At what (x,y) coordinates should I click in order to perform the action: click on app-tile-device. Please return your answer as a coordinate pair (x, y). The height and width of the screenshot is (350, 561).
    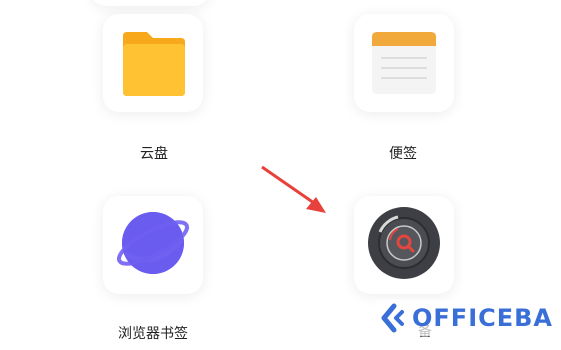
    Looking at the image, I should click on (404, 245).